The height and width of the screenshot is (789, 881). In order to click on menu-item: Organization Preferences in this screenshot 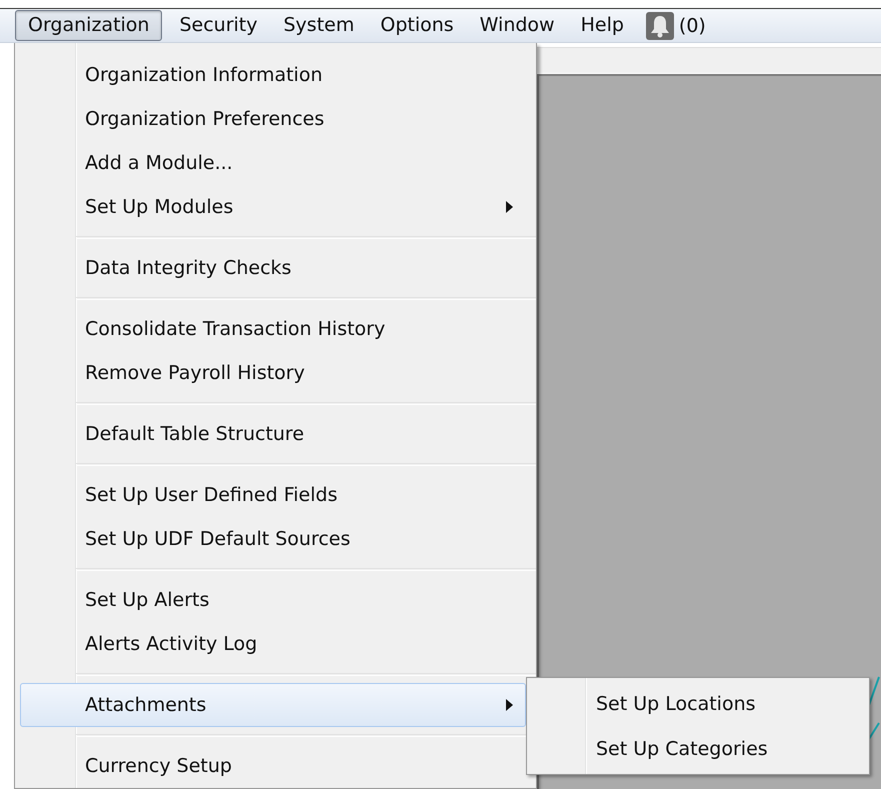, I will do `click(273, 119)`.